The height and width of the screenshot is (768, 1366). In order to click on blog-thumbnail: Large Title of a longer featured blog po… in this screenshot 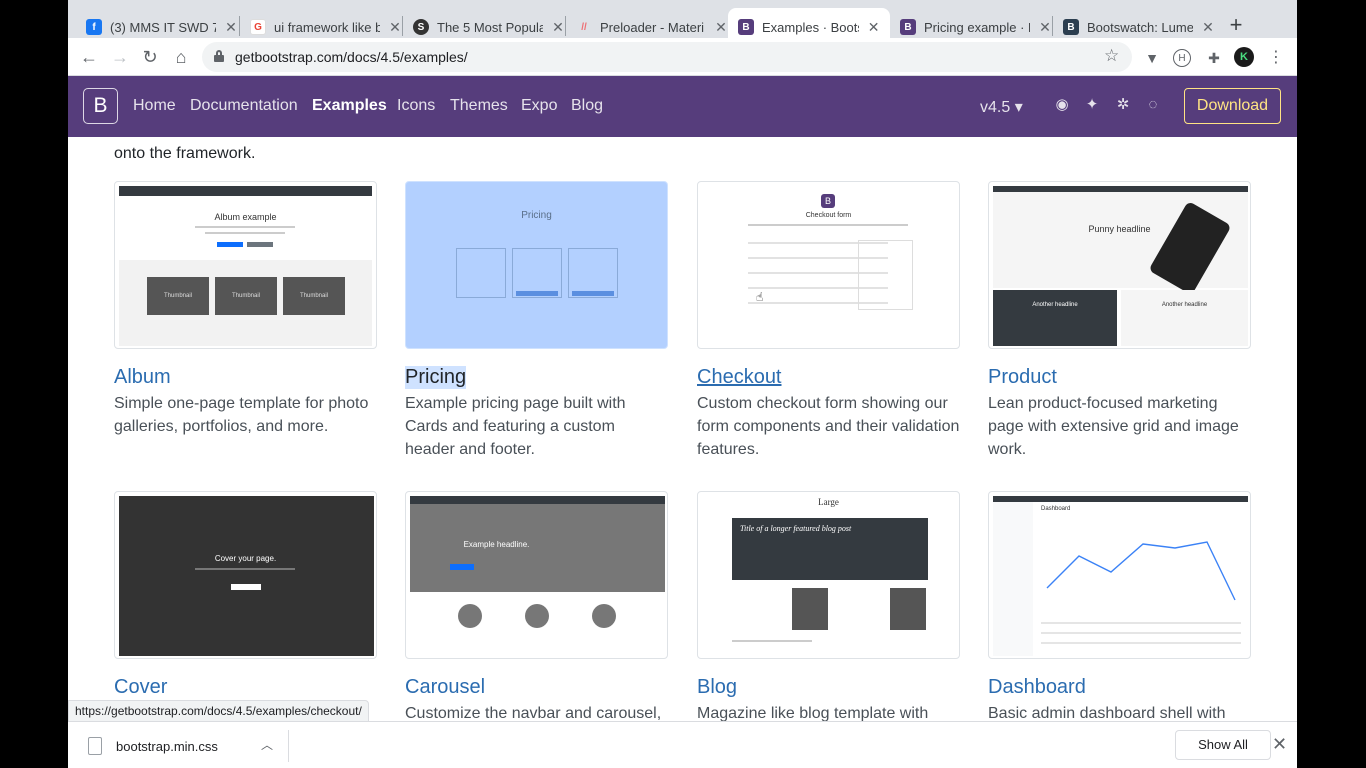, I will do `click(828, 575)`.